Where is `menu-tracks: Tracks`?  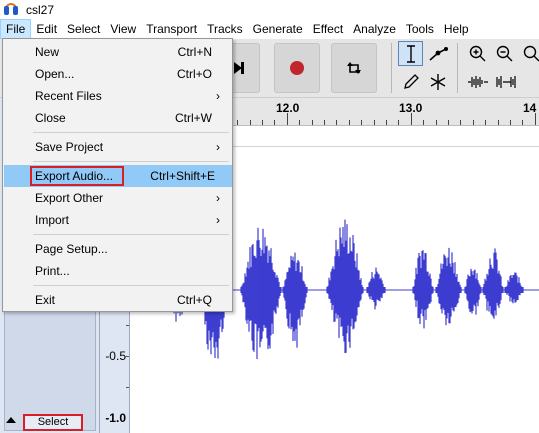 menu-tracks: Tracks is located at coordinates (225, 29).